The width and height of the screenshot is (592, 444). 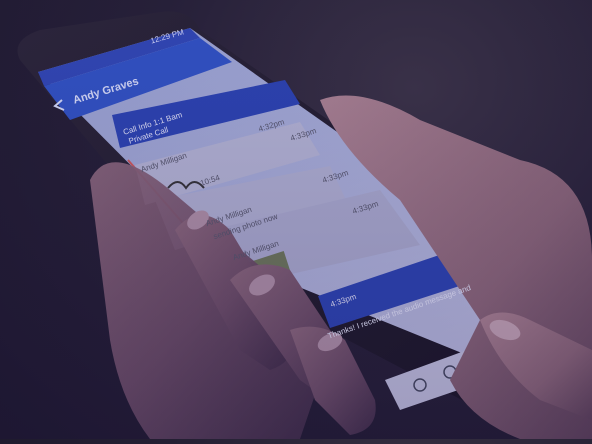 What do you see at coordinates (106, 90) in the screenshot?
I see `header-title: Andy Graves` at bounding box center [106, 90].